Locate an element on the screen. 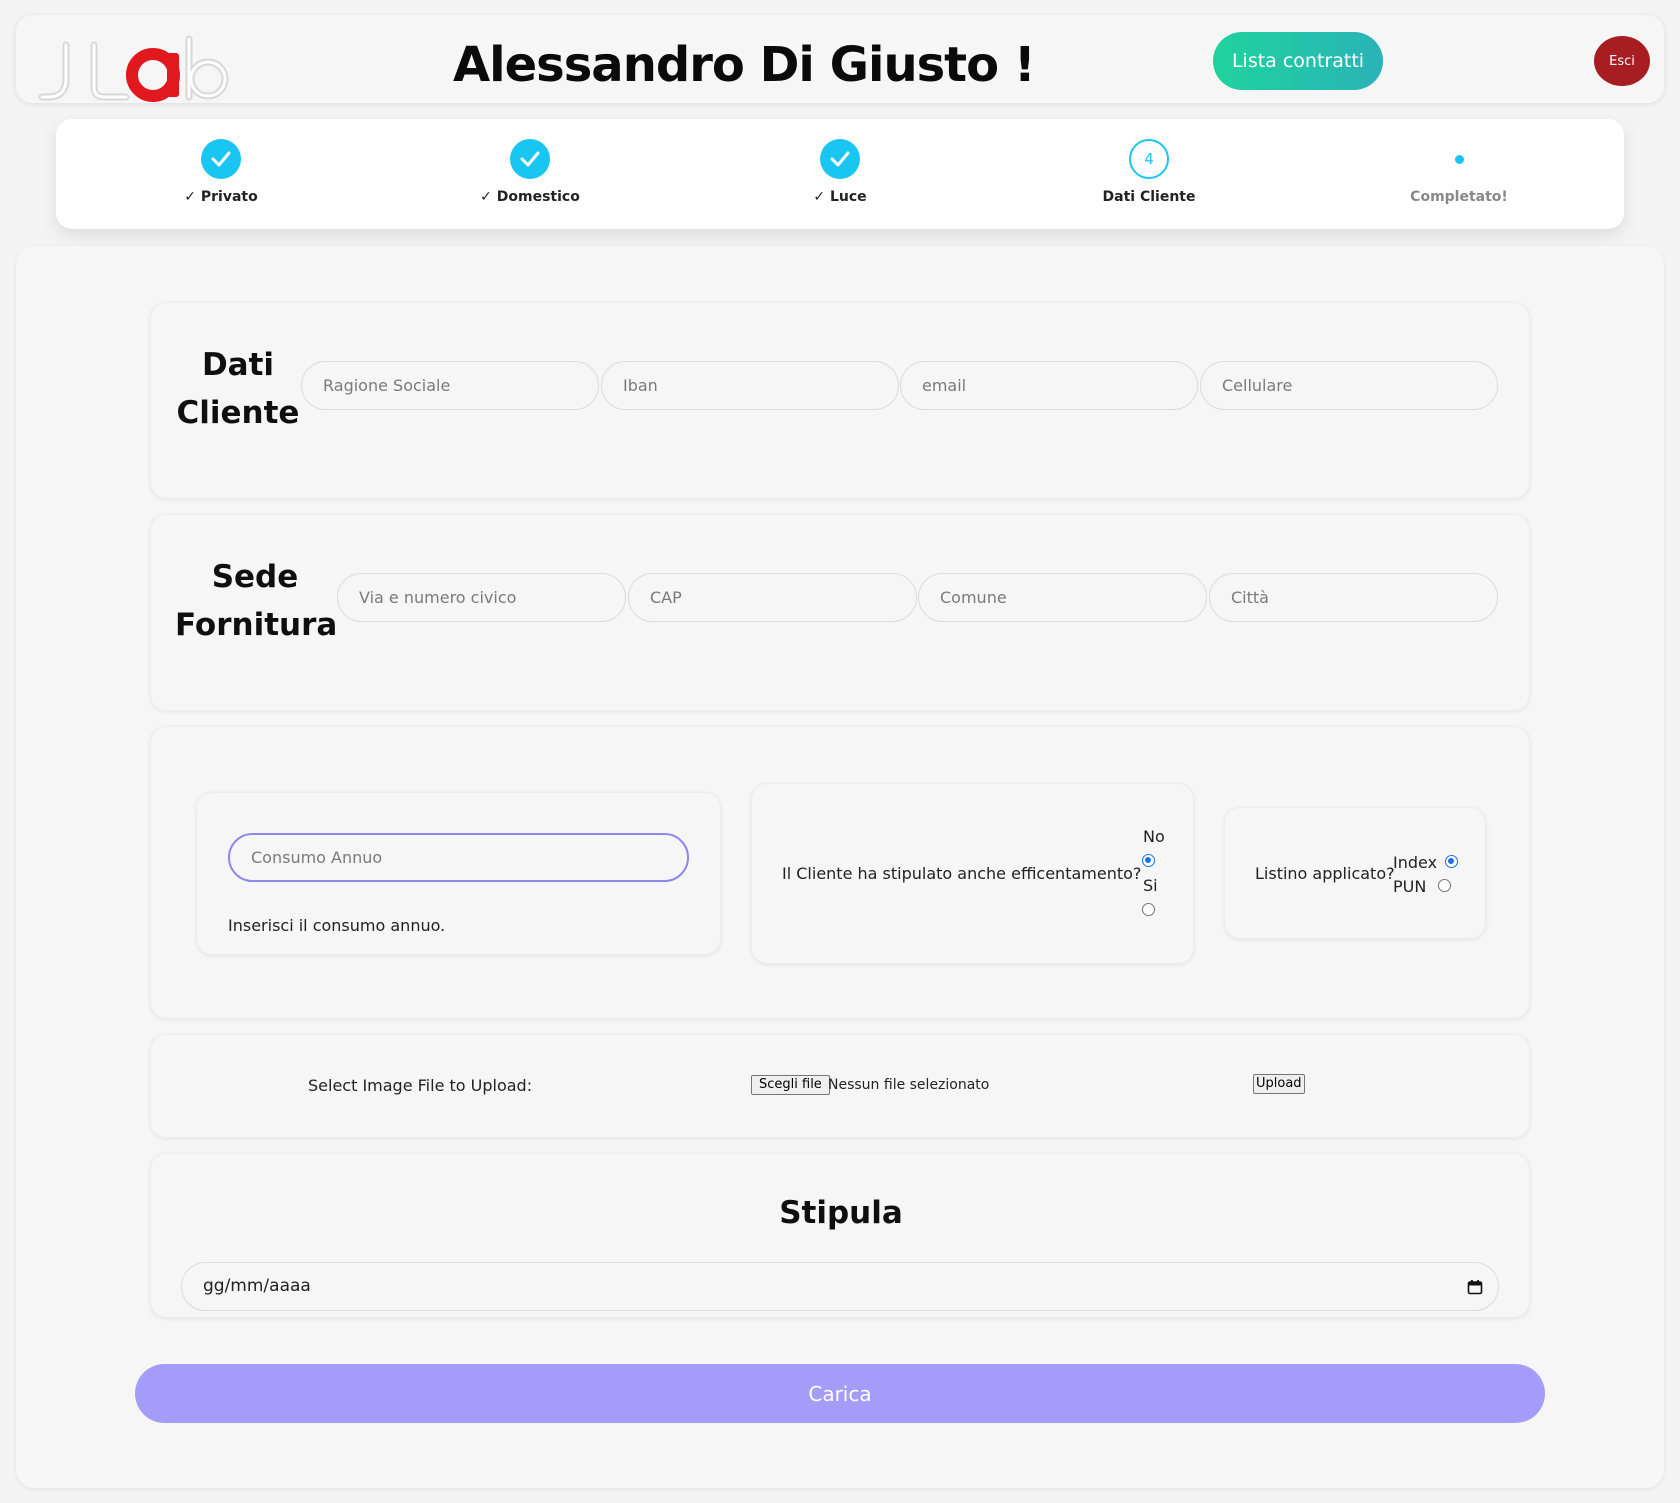  listino-subcard: Listino applicato? Index PUN is located at coordinates (1355, 873).